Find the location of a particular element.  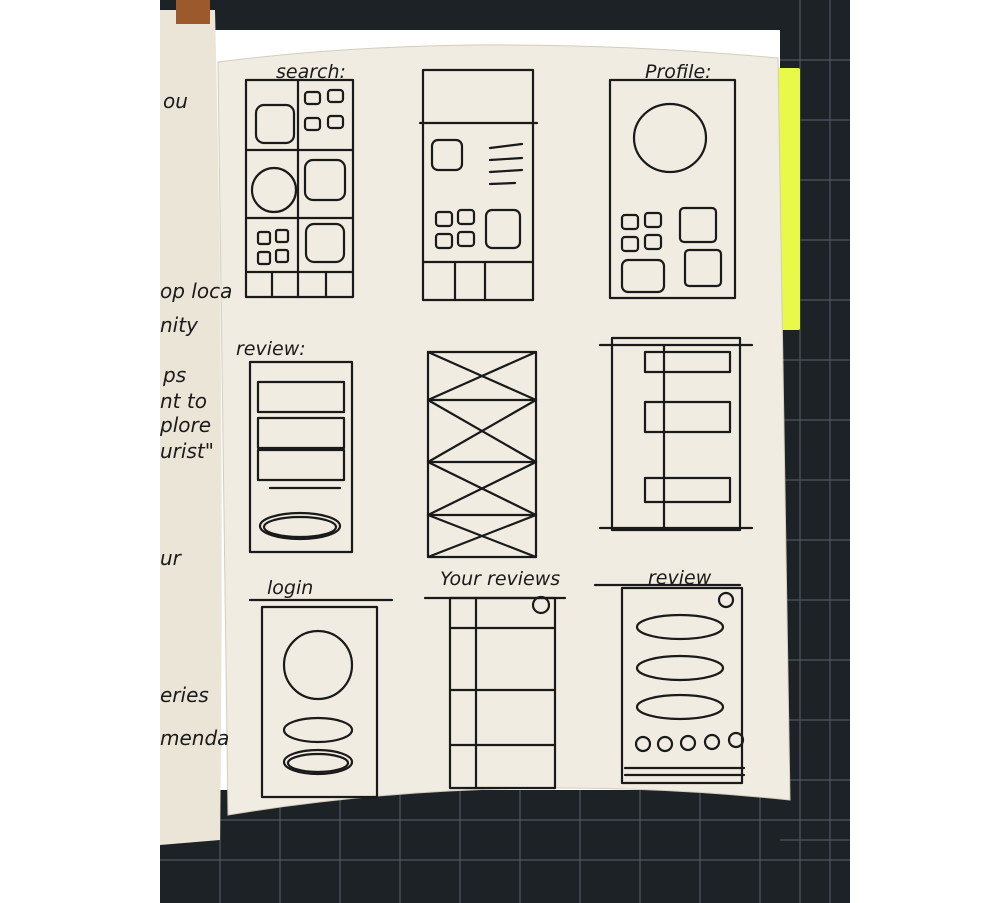

note-fragment: ur is located at coordinates (171, 558).